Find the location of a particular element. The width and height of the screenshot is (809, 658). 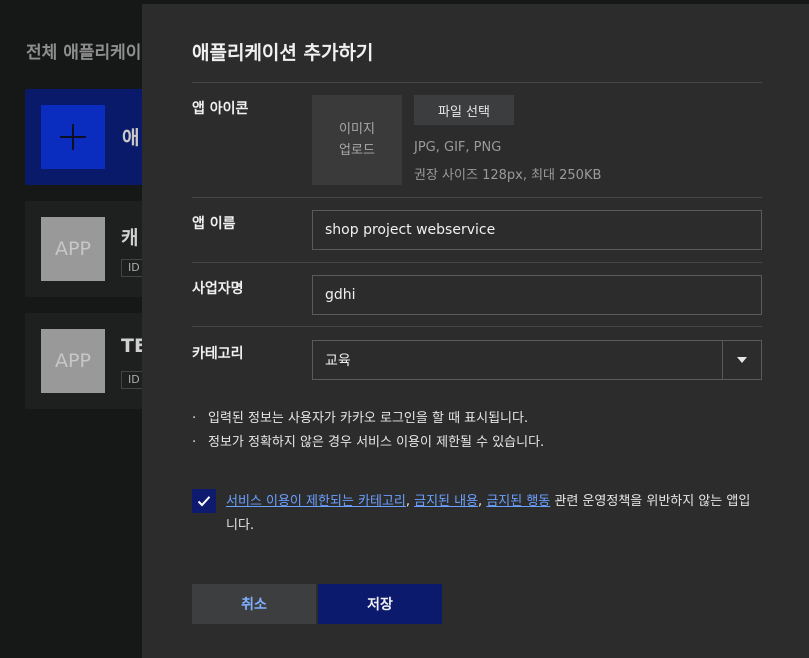

add-app-label: 애 is located at coordinates (131, 138).